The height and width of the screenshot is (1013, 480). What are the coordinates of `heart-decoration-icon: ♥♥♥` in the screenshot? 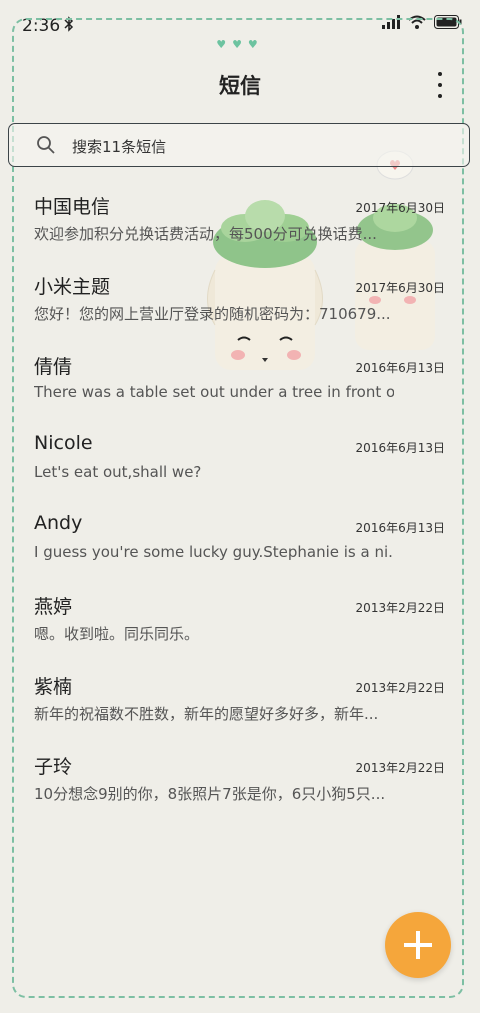 It's located at (240, 44).